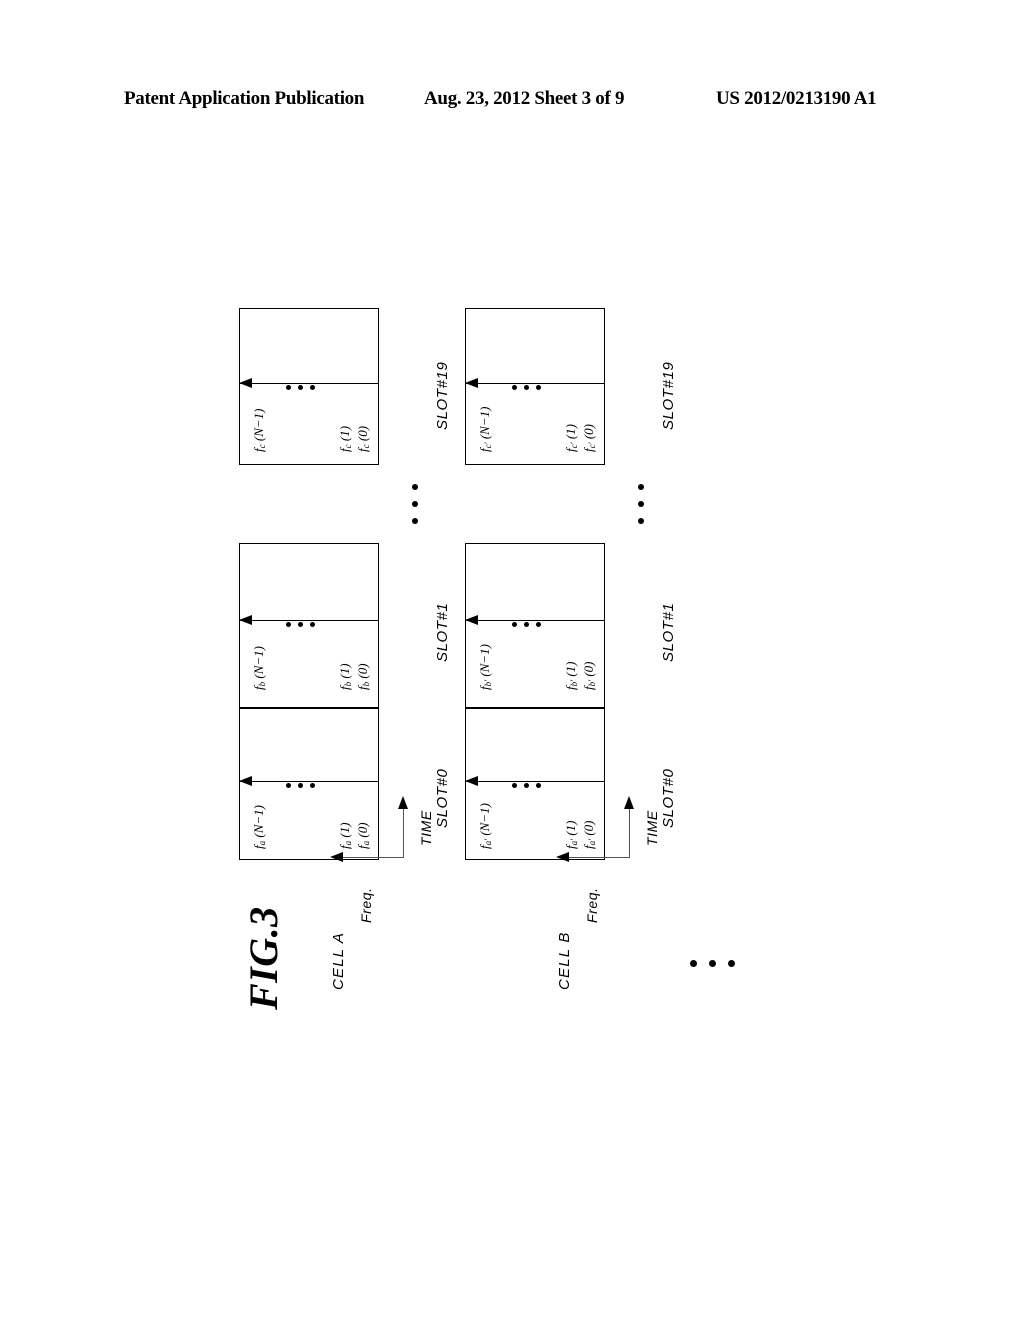  Describe the element at coordinates (345, 676) in the screenshot. I see `carrier-label-mid: fb (1)` at that location.